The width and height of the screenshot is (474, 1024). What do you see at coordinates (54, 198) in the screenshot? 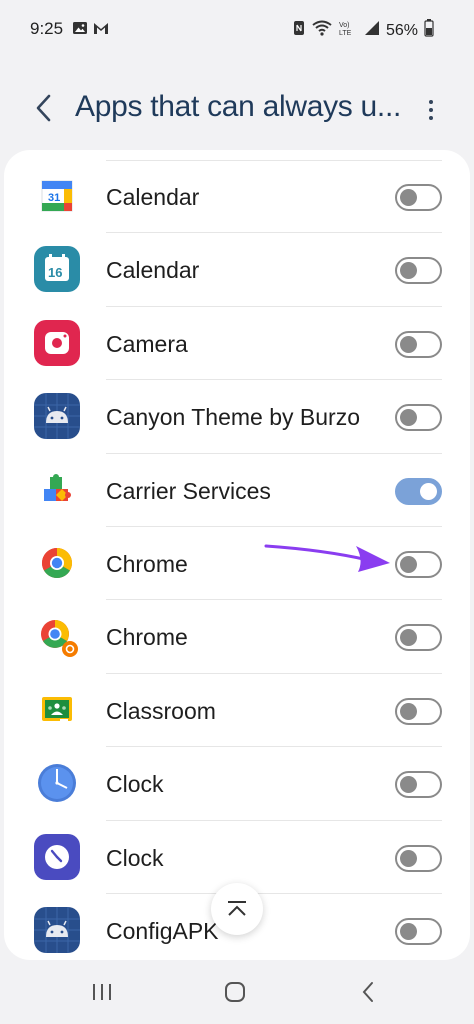
I see `svg-text: 31` at bounding box center [54, 198].